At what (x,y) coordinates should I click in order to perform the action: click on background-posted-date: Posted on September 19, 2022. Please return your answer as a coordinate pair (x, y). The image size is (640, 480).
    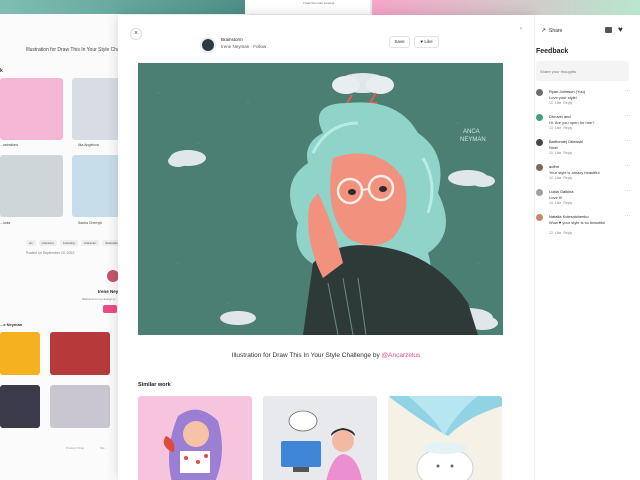
    Looking at the image, I should click on (50, 253).